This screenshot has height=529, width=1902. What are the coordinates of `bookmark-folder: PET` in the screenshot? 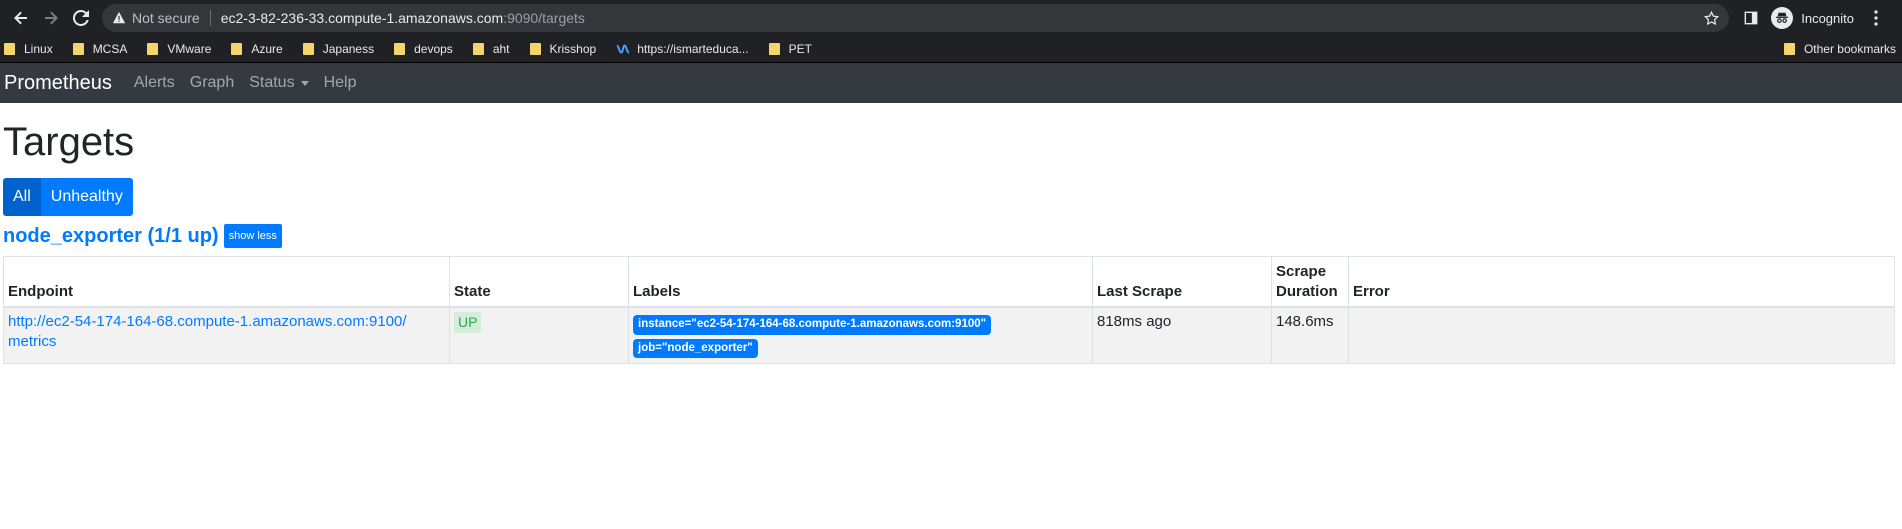 It's located at (790, 49).